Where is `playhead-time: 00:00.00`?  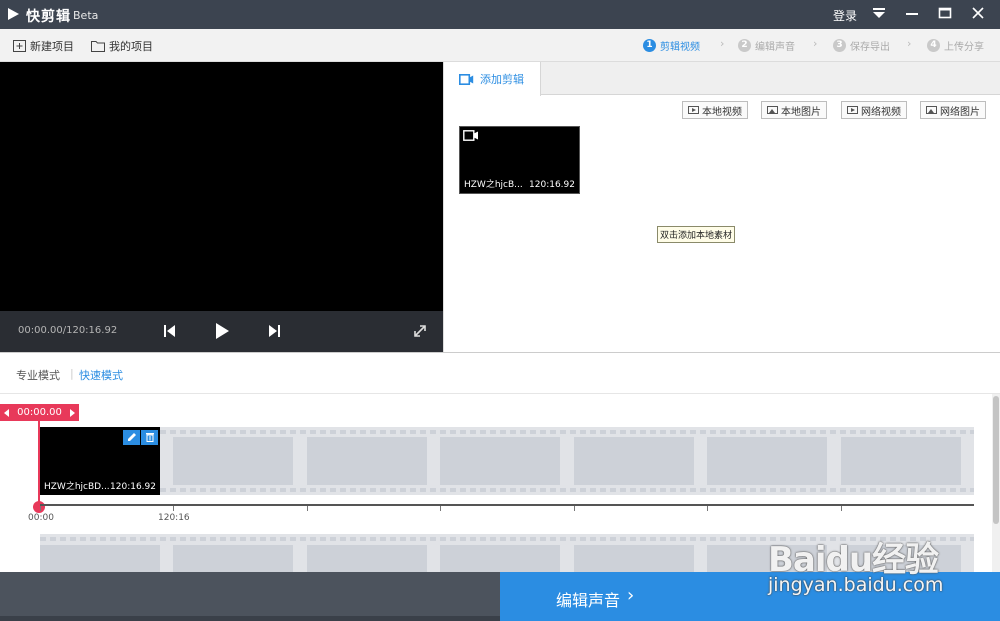 playhead-time: 00:00.00 is located at coordinates (39, 412).